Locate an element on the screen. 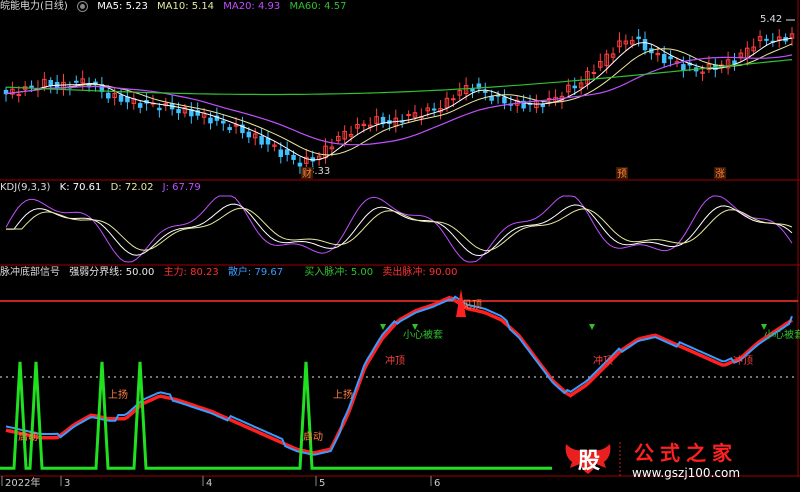 This screenshot has height=492, width=800. watermark-site-name: 公式之家 is located at coordinates (686, 453).